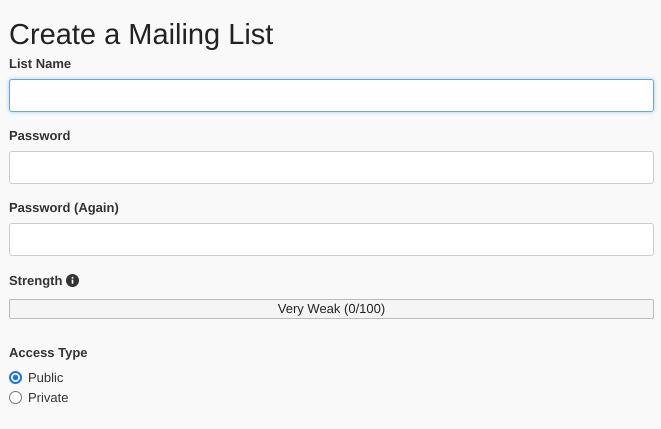 Image resolution: width=661 pixels, height=429 pixels. Describe the element at coordinates (39, 136) in the screenshot. I see `field-label: Password` at that location.